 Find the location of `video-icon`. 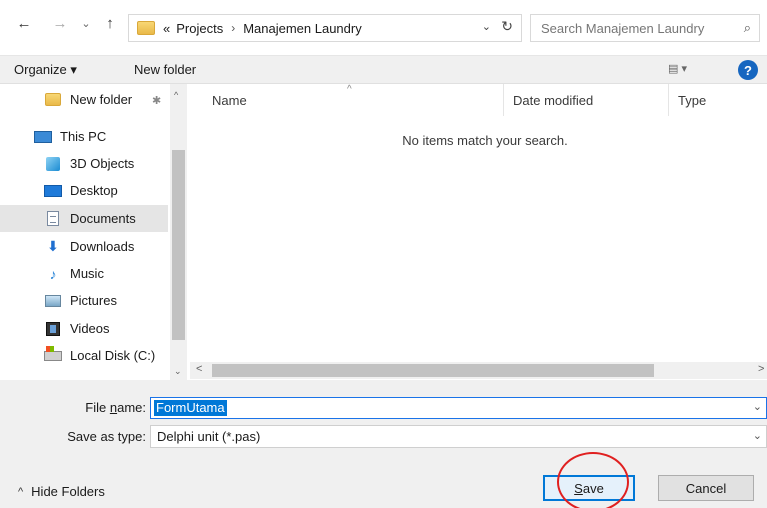

video-icon is located at coordinates (53, 329).